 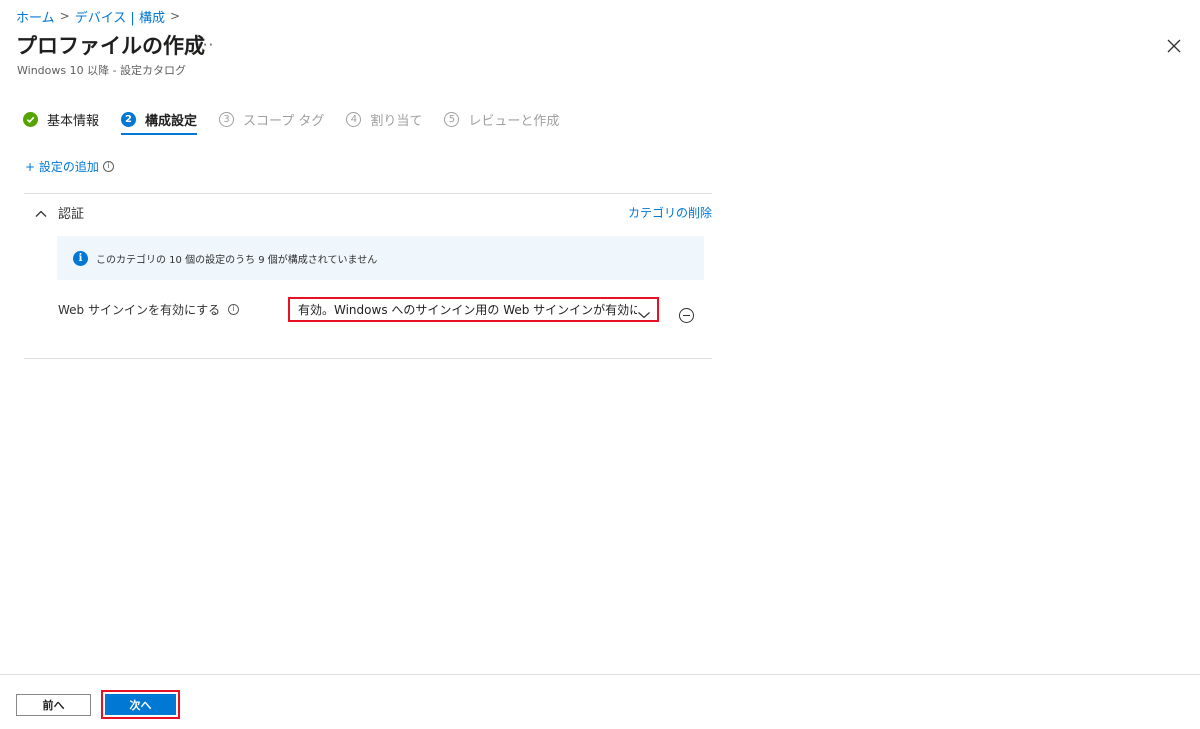 I want to click on check-circle-icon, so click(x=30, y=119).